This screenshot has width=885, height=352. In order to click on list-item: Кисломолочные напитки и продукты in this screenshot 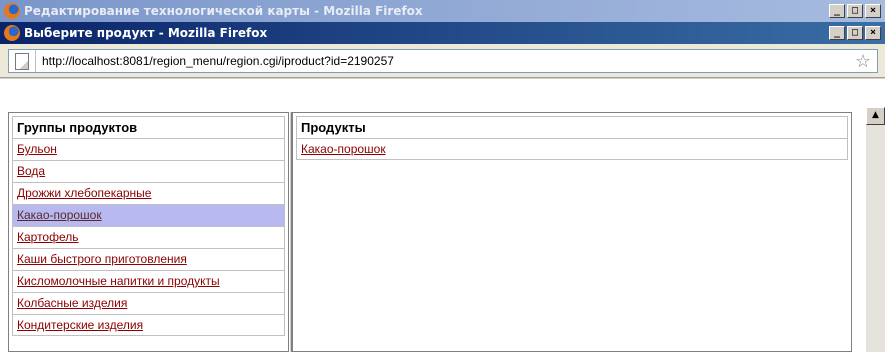, I will do `click(148, 281)`.